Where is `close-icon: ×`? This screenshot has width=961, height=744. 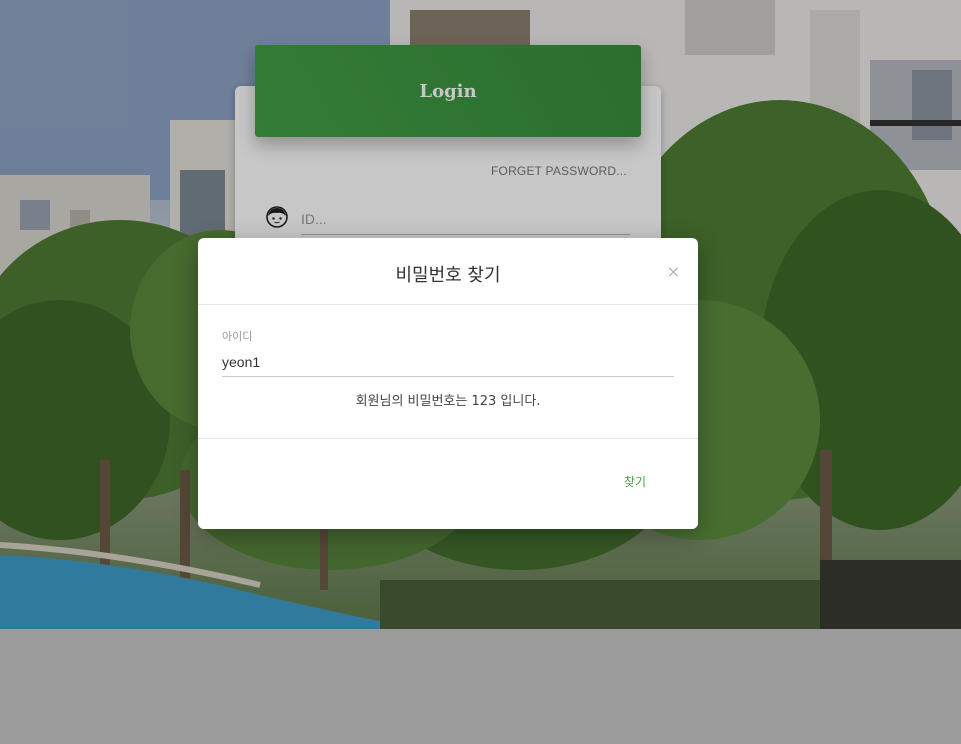 close-icon: × is located at coordinates (673, 272).